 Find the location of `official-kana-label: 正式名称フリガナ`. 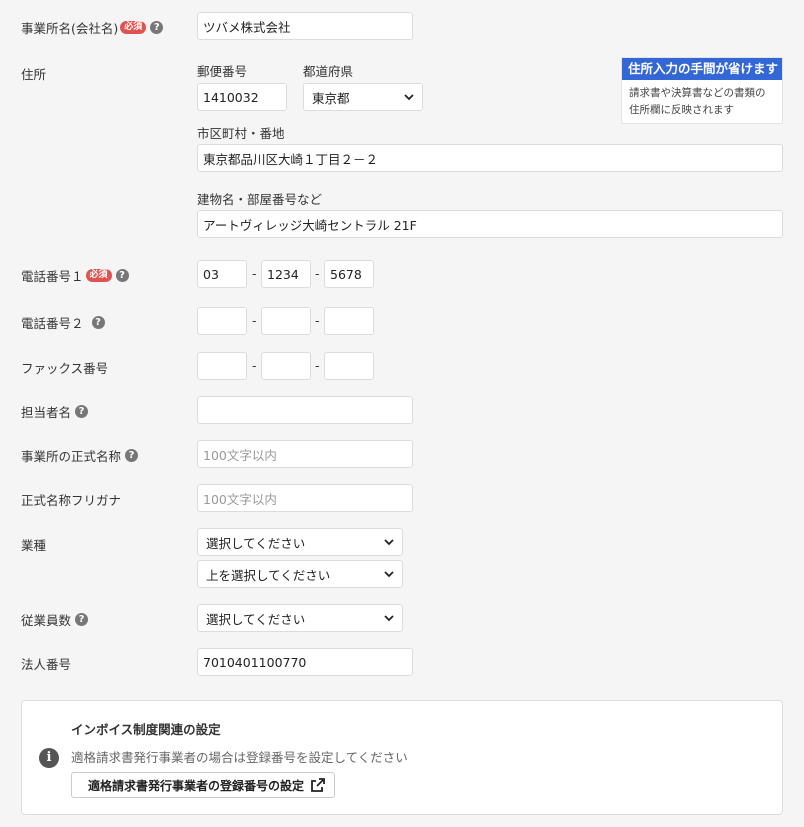

official-kana-label: 正式名称フリガナ is located at coordinates (71, 500).